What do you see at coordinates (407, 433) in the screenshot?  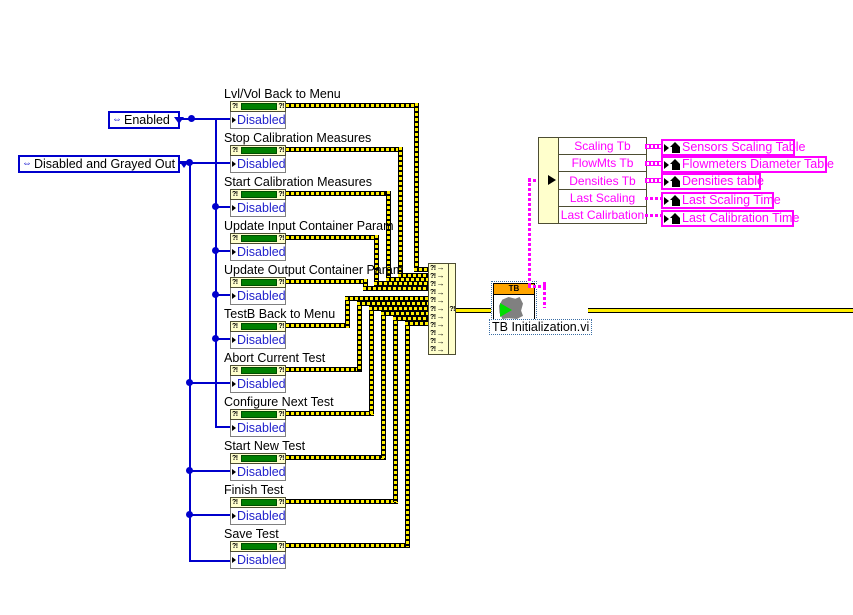 I see `cluster-wire-11-drop` at bounding box center [407, 433].